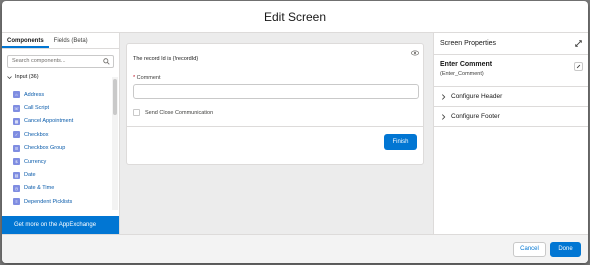  Describe the element at coordinates (56, 94) in the screenshot. I see `component-address: ⌂ Address` at that location.